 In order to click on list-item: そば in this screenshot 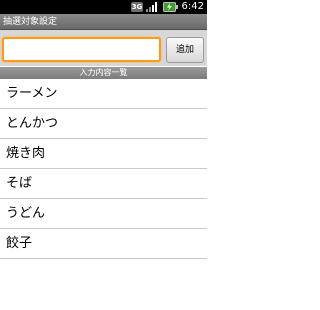, I will do `click(103, 184)`.